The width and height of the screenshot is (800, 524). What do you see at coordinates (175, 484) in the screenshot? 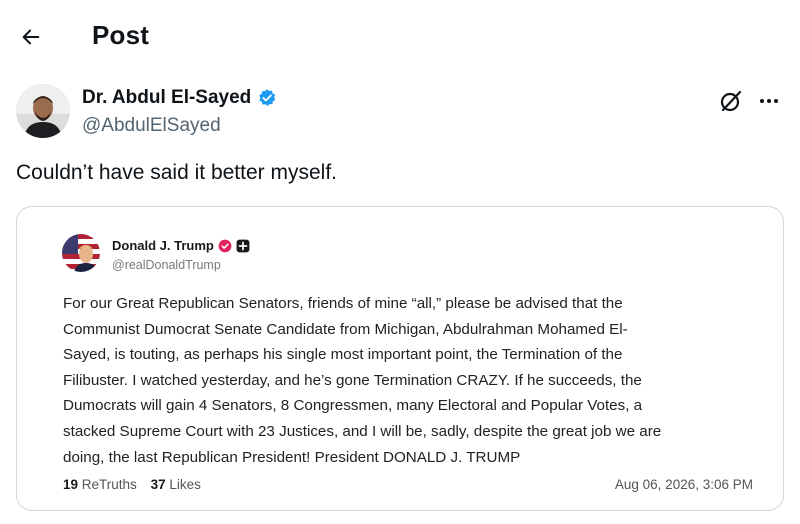
I see `likes-count: 37 Likes` at bounding box center [175, 484].